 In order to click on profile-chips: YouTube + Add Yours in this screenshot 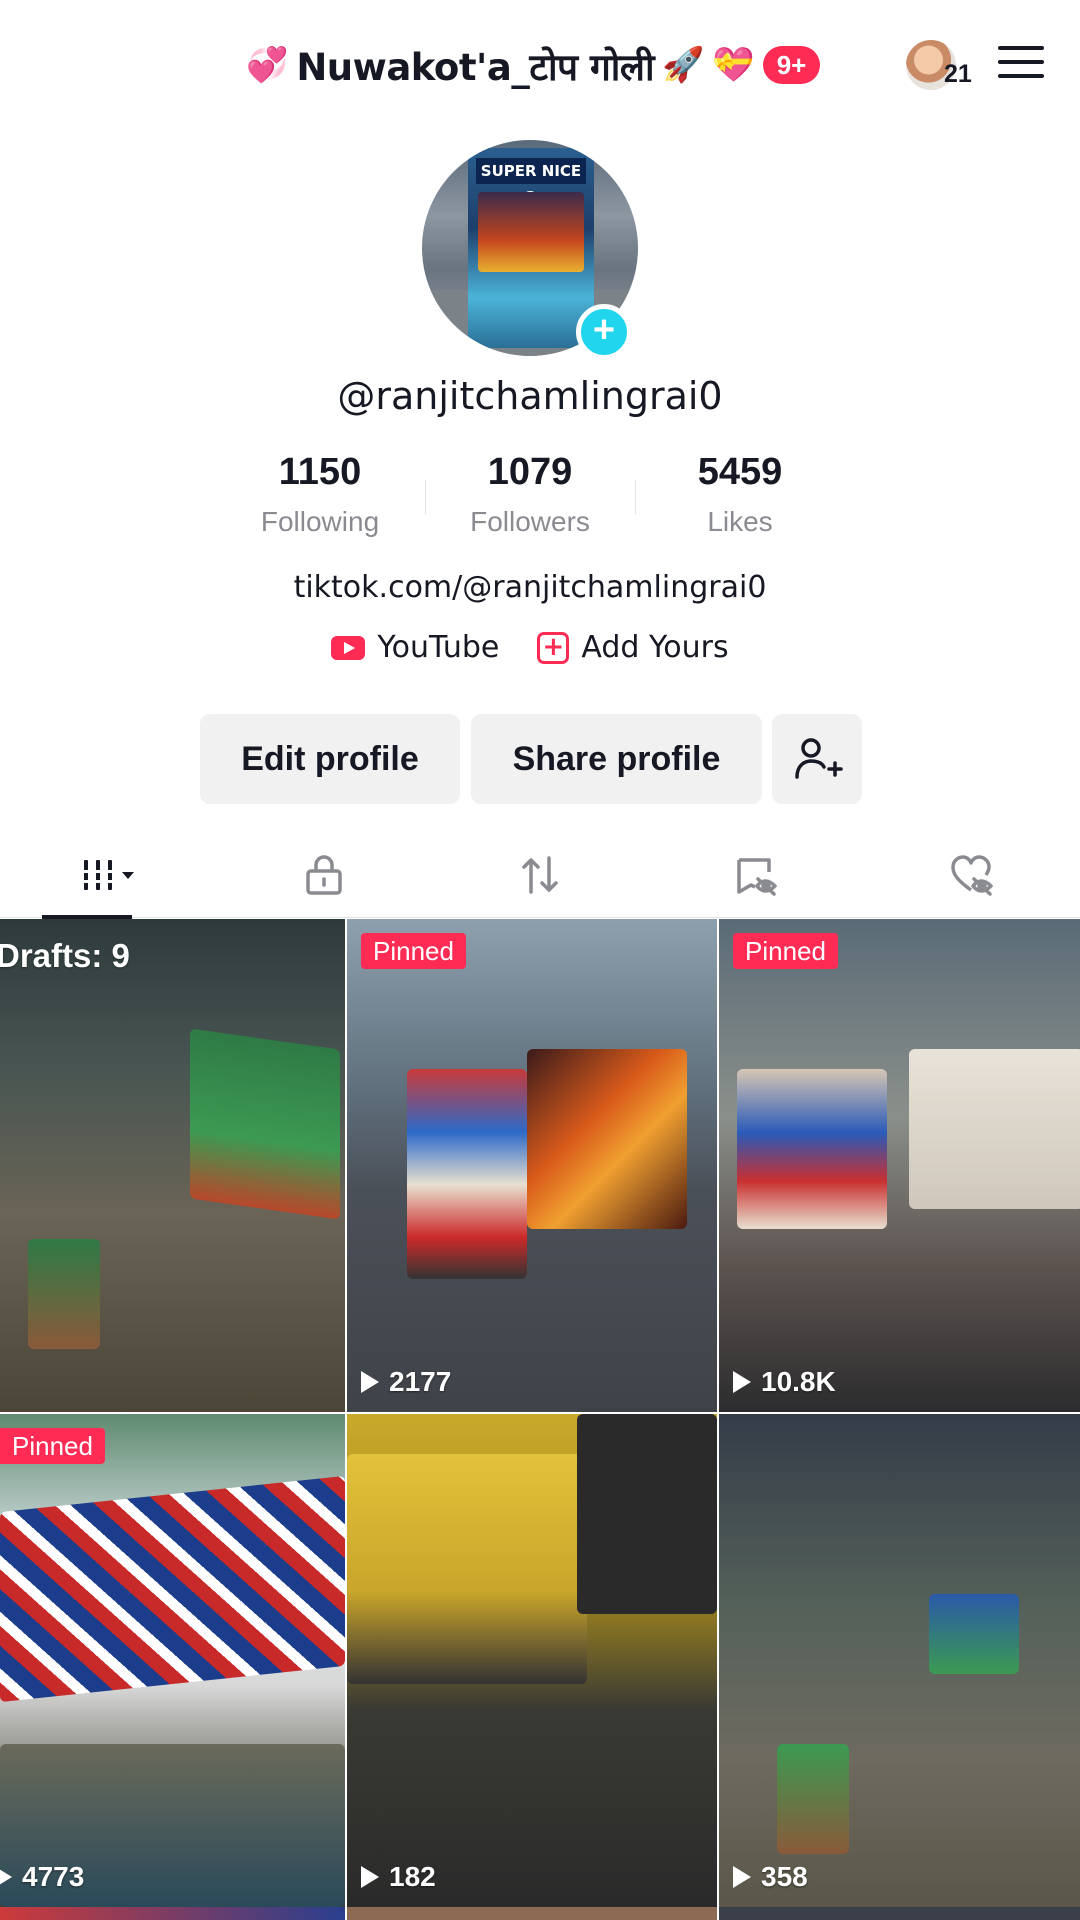, I will do `click(530, 647)`.